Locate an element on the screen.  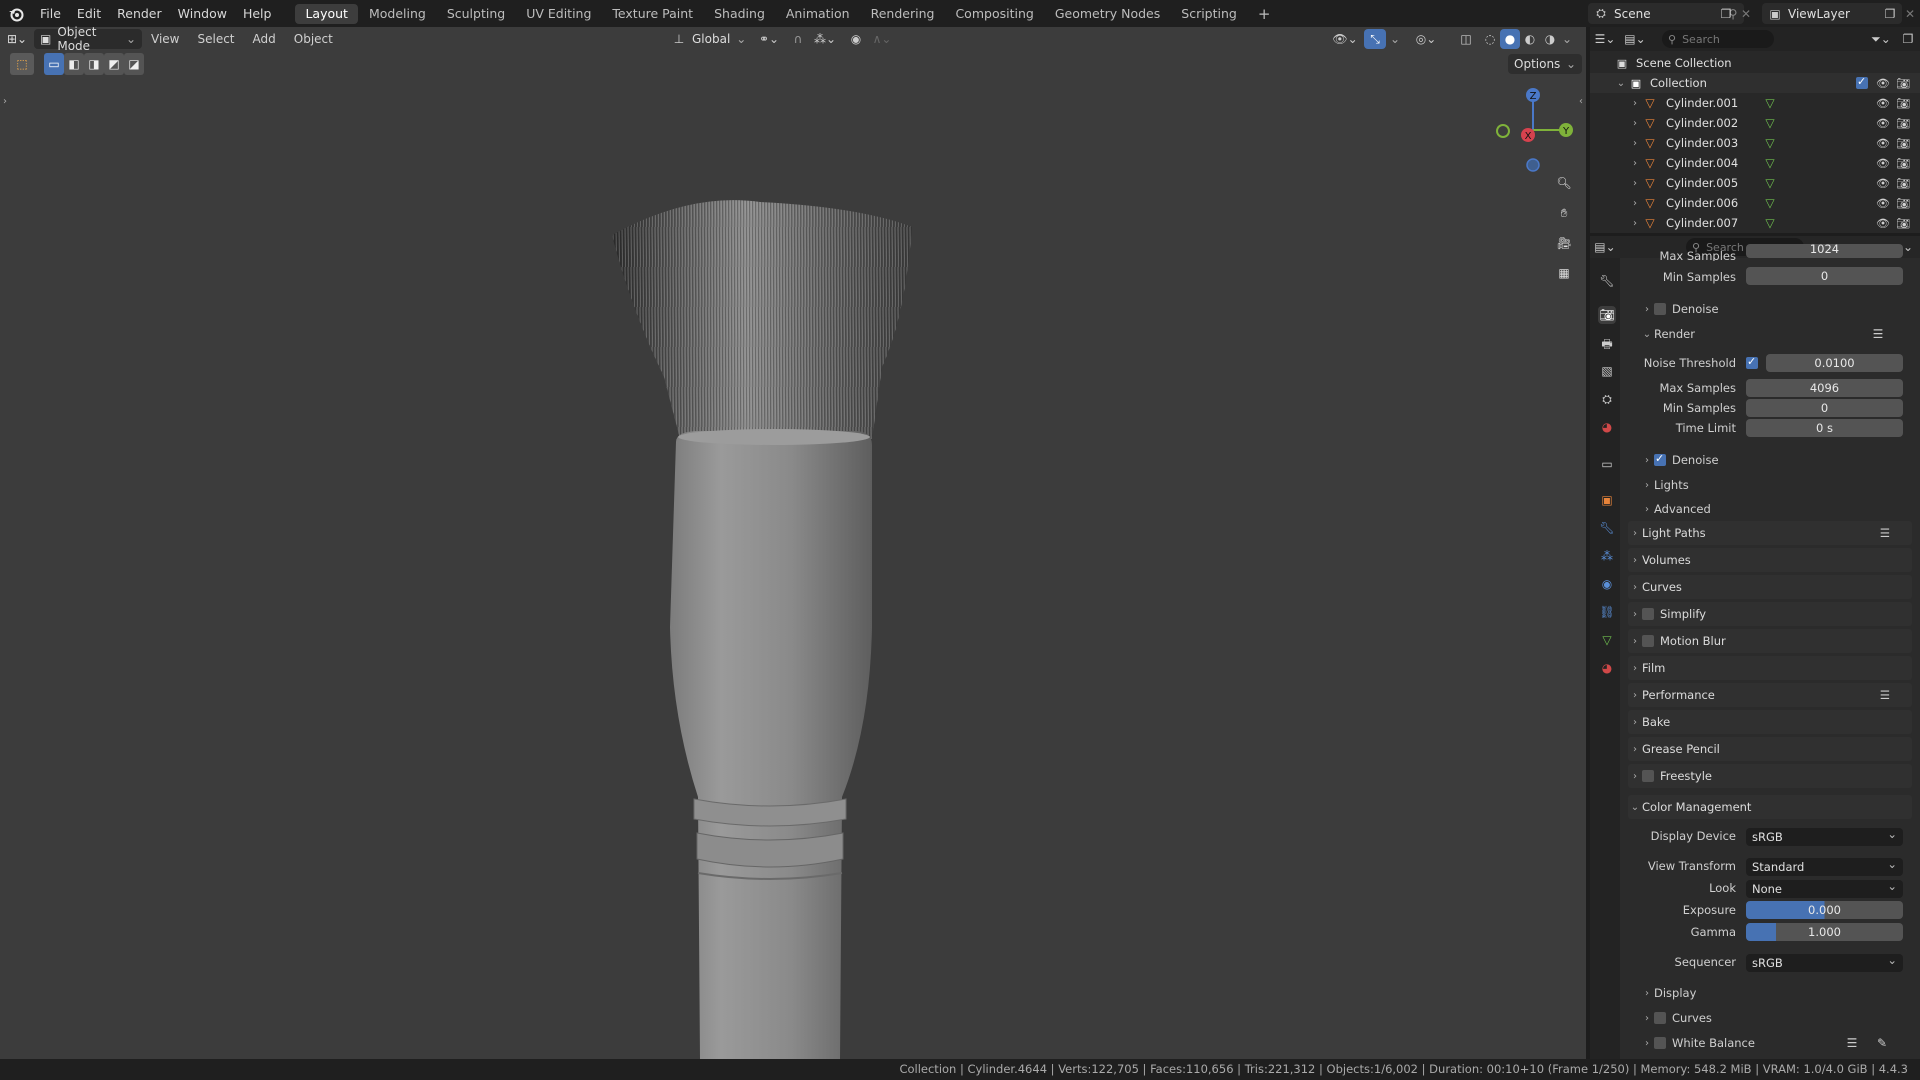
snap-target-icon: ⁂⌄ is located at coordinates (825, 39).